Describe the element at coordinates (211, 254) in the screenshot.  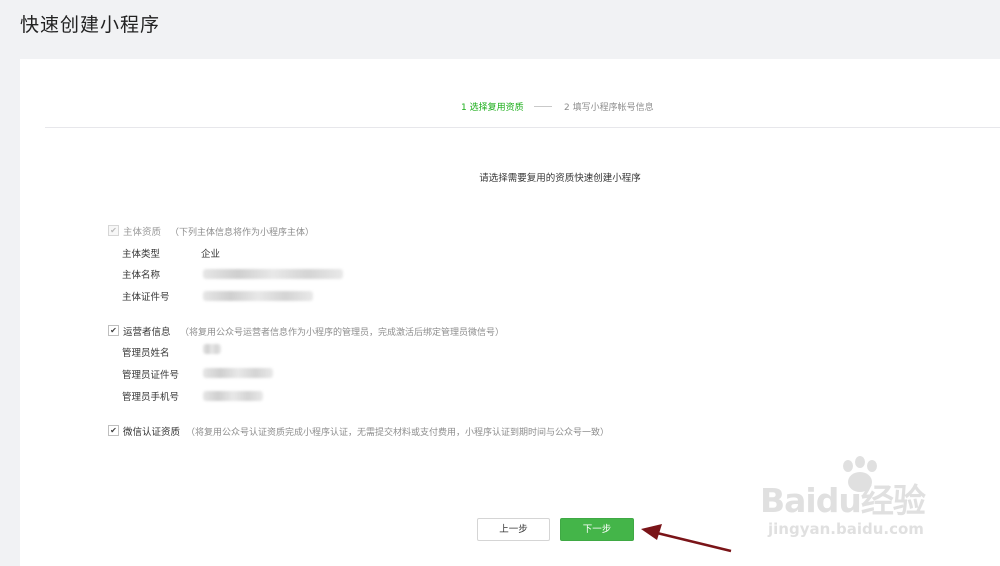
I see `entity-type-value: 企业` at that location.